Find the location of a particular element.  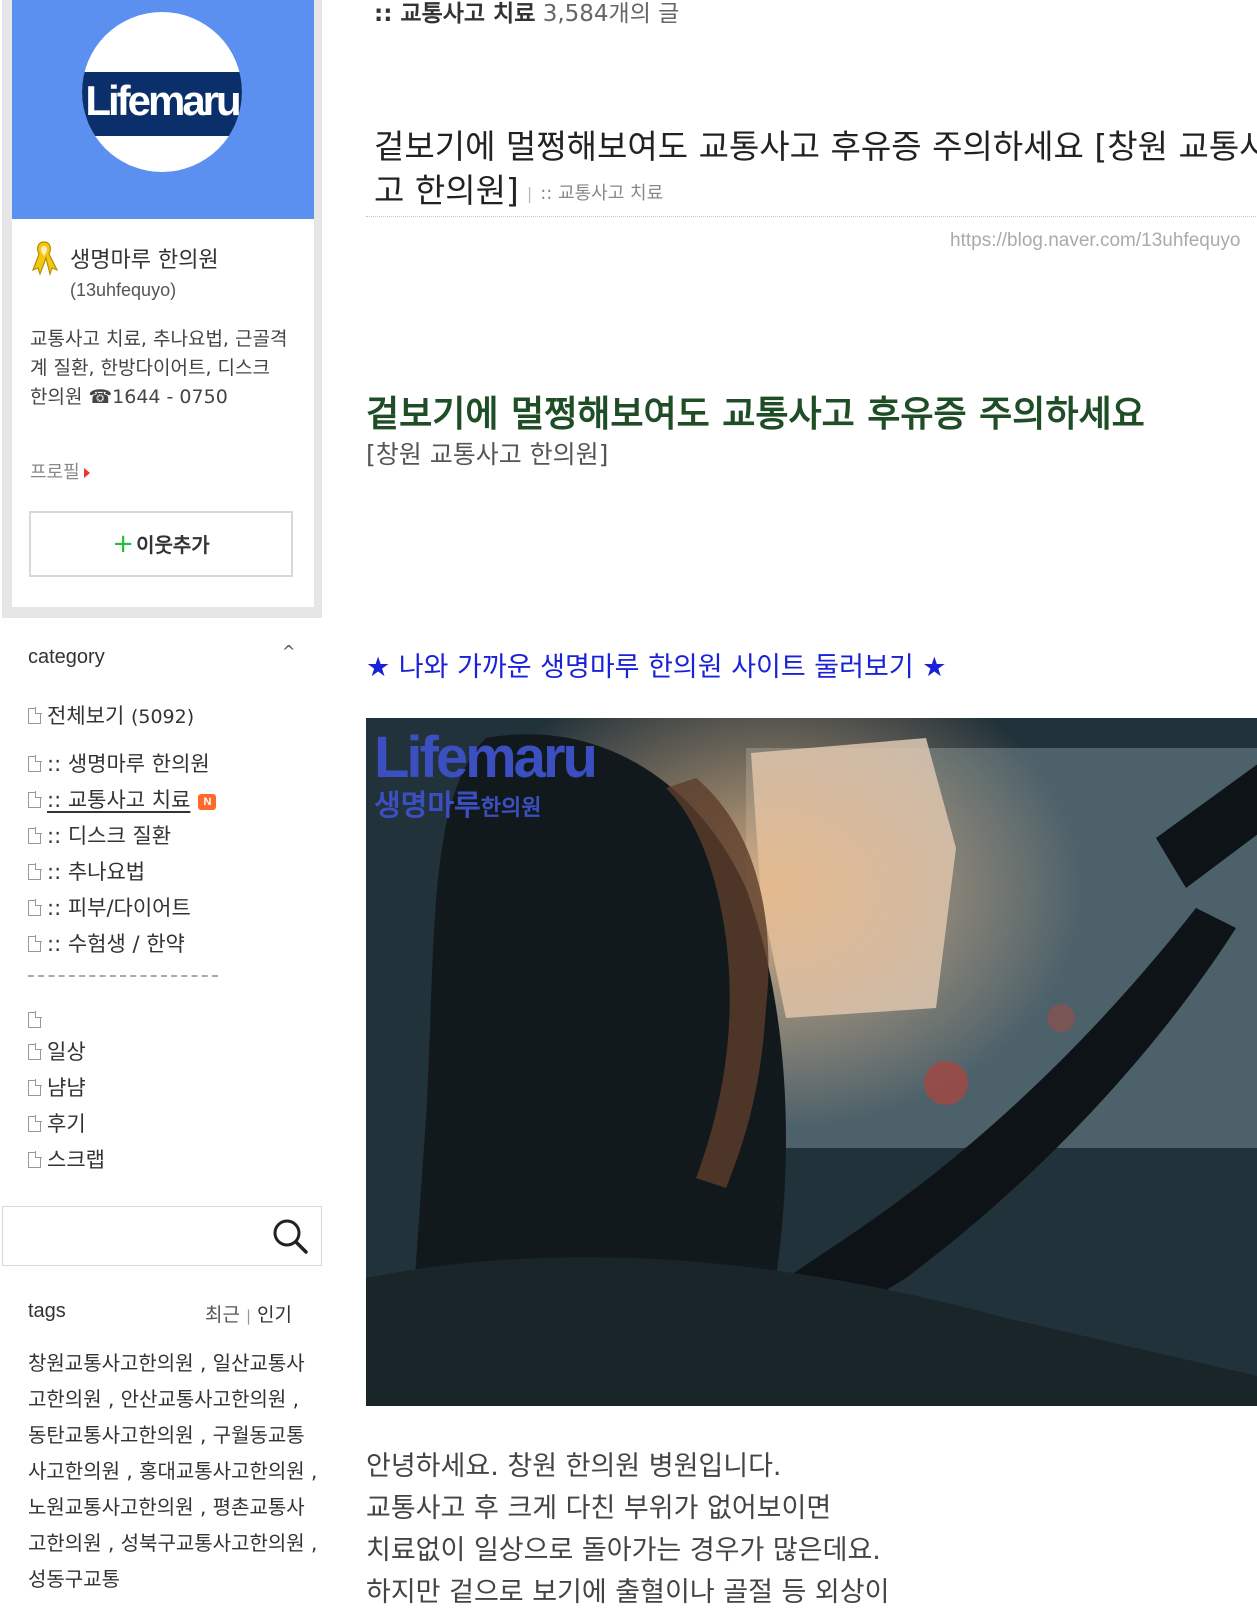

category-item: 일상 is located at coordinates (57, 1051).